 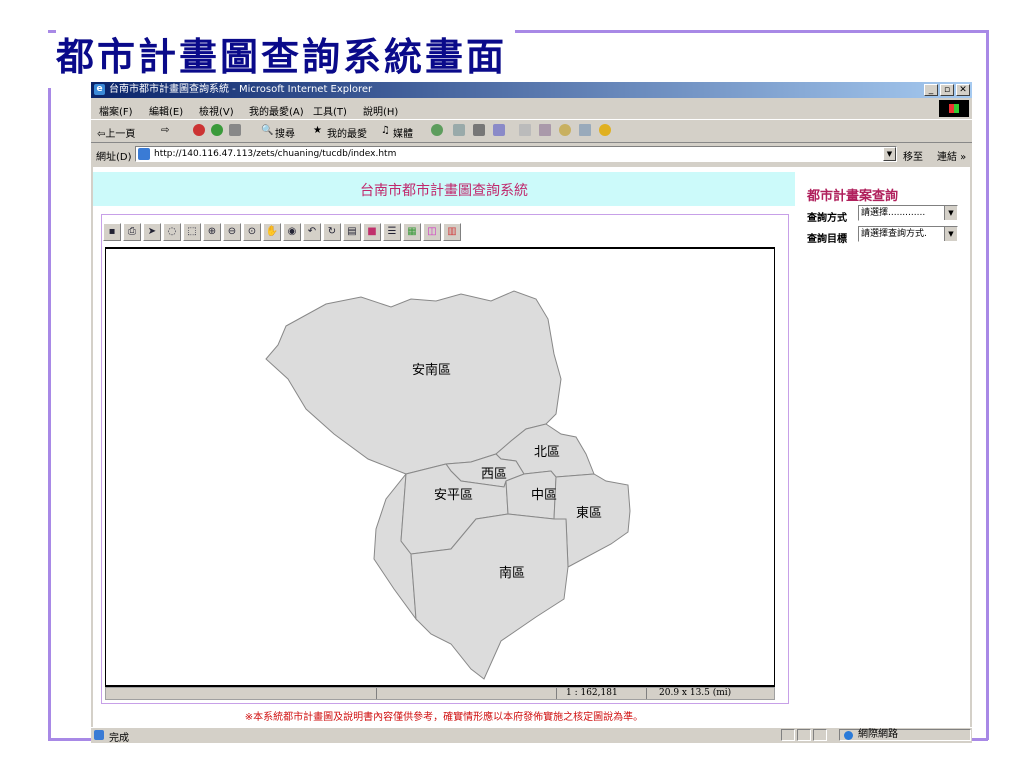 I want to click on menu-edit: 編輯(E), so click(x=166, y=110).